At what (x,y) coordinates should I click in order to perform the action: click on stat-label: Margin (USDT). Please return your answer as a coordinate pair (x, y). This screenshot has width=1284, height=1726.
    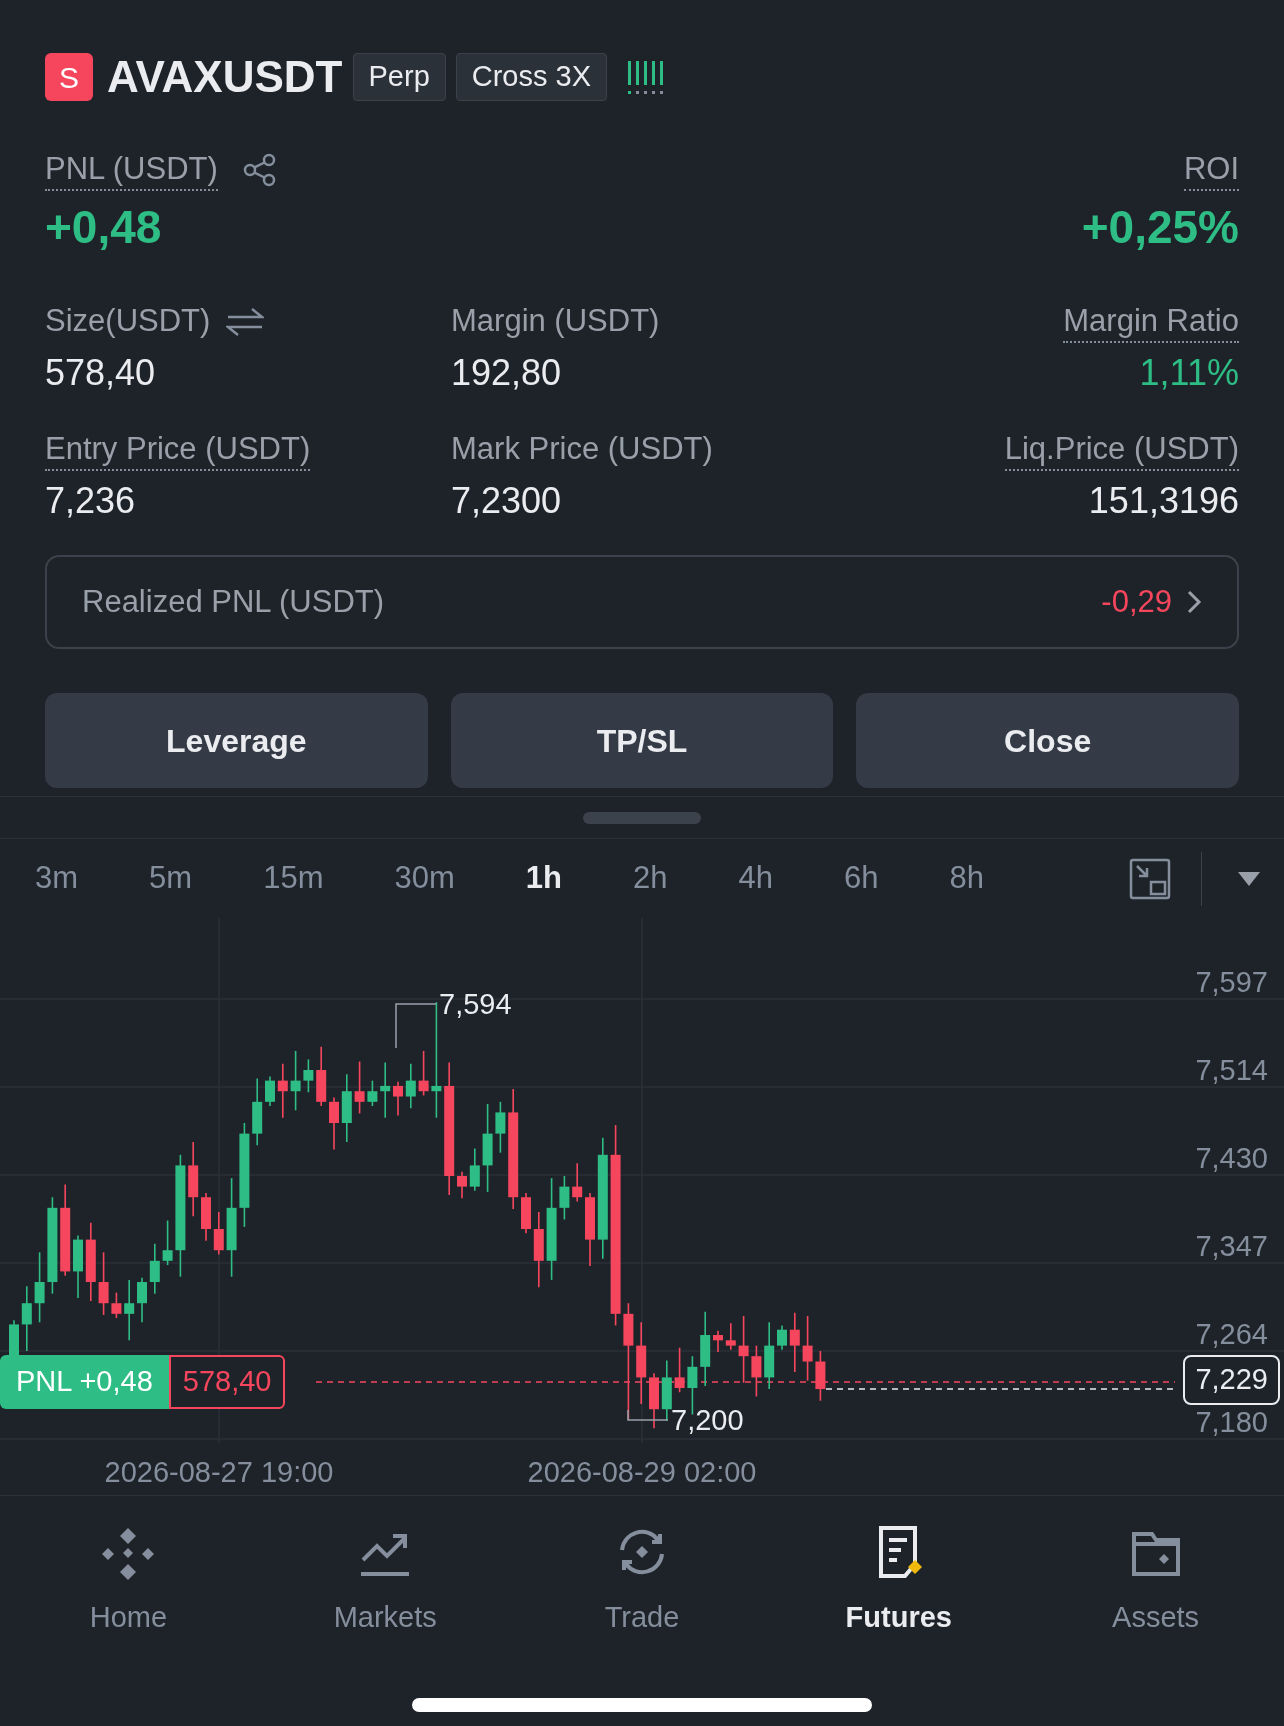
    Looking at the image, I should click on (555, 321).